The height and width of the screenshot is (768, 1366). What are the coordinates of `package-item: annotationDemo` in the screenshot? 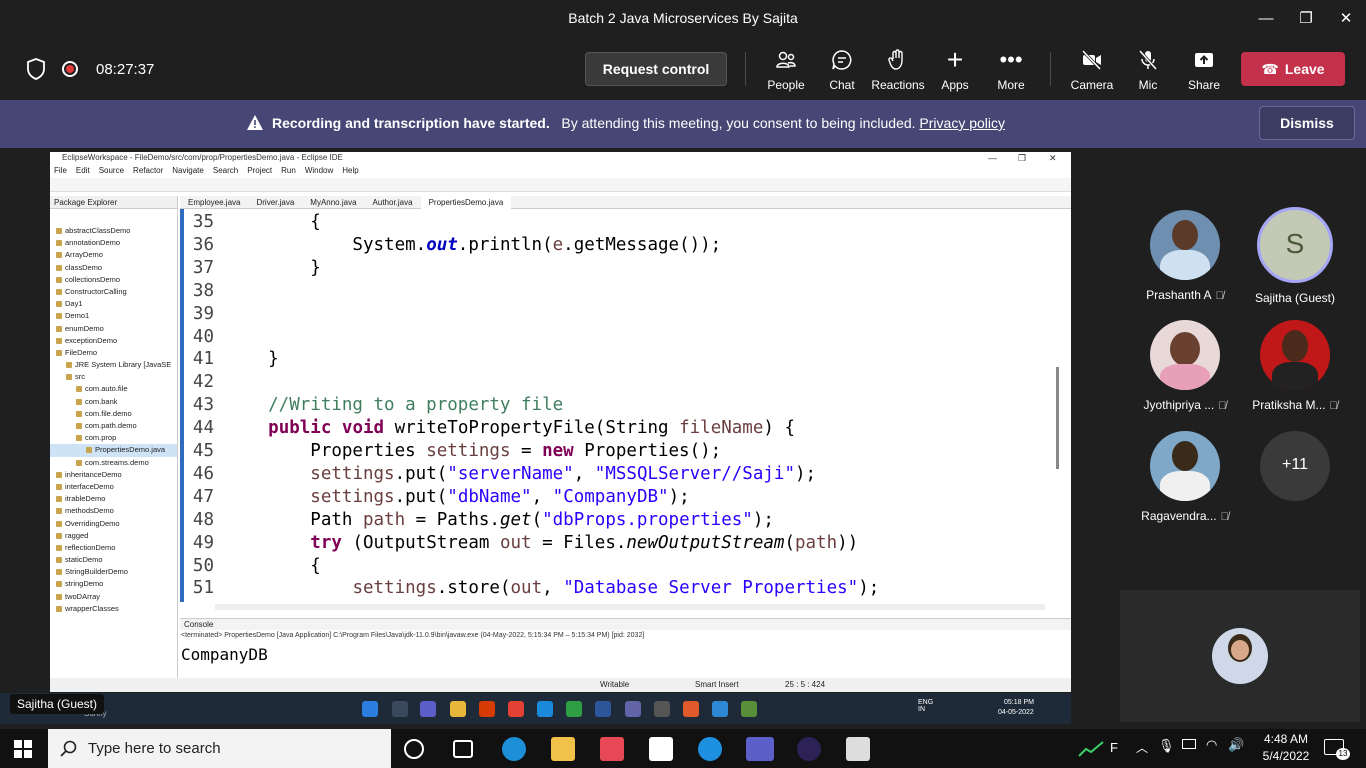 It's located at (113, 243).